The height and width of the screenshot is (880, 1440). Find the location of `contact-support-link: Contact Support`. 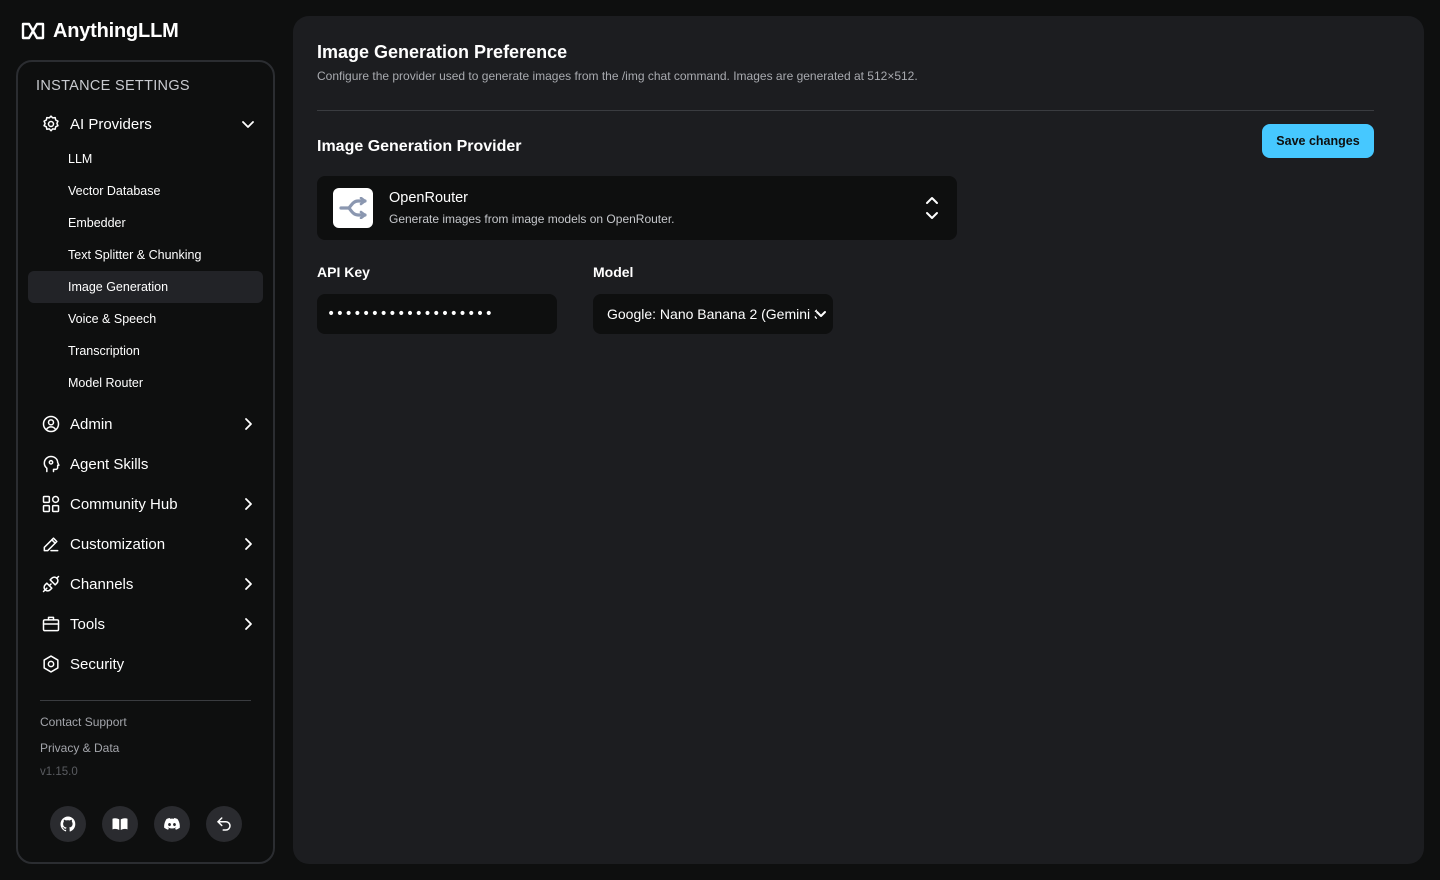

contact-support-link: Contact Support is located at coordinates (83, 722).